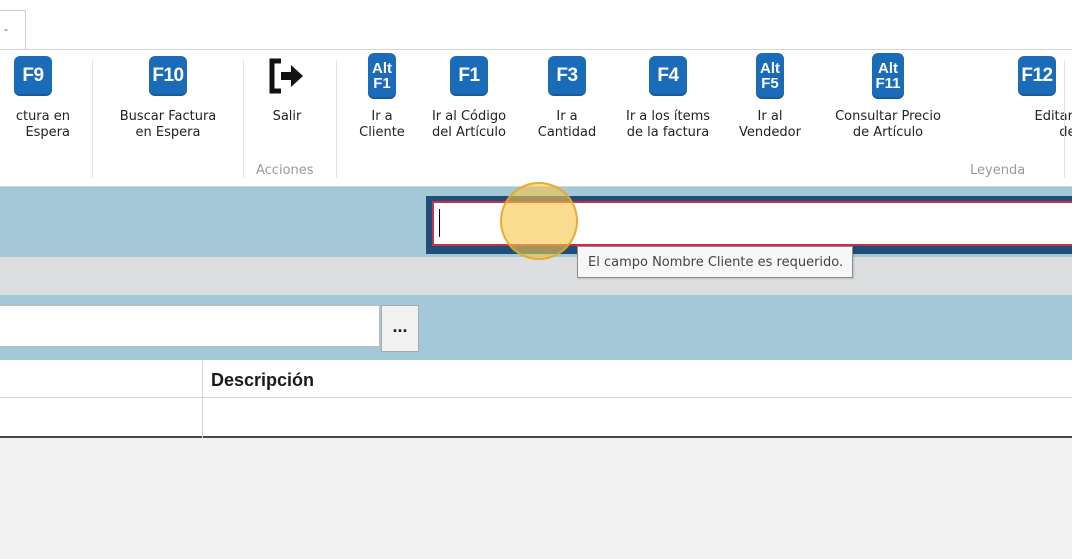 This screenshot has width=1072, height=559. Describe the element at coordinates (33, 76) in the screenshot. I see `f9-key-icon: F9` at that location.